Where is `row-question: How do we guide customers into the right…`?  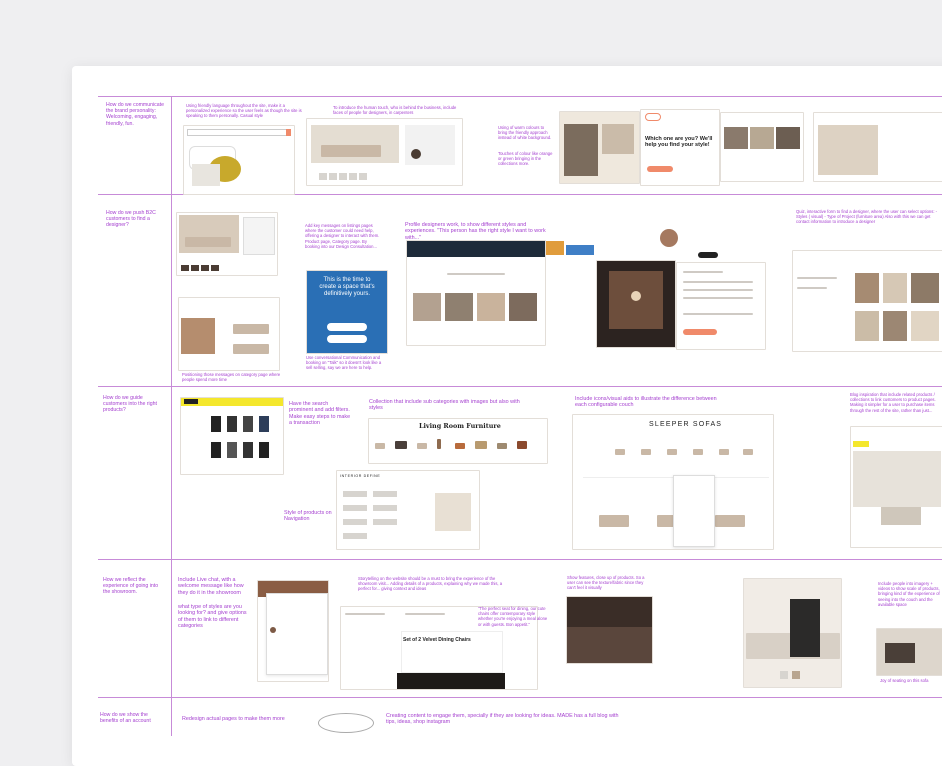 row-question: How do we guide customers into the right… is located at coordinates (130, 404).